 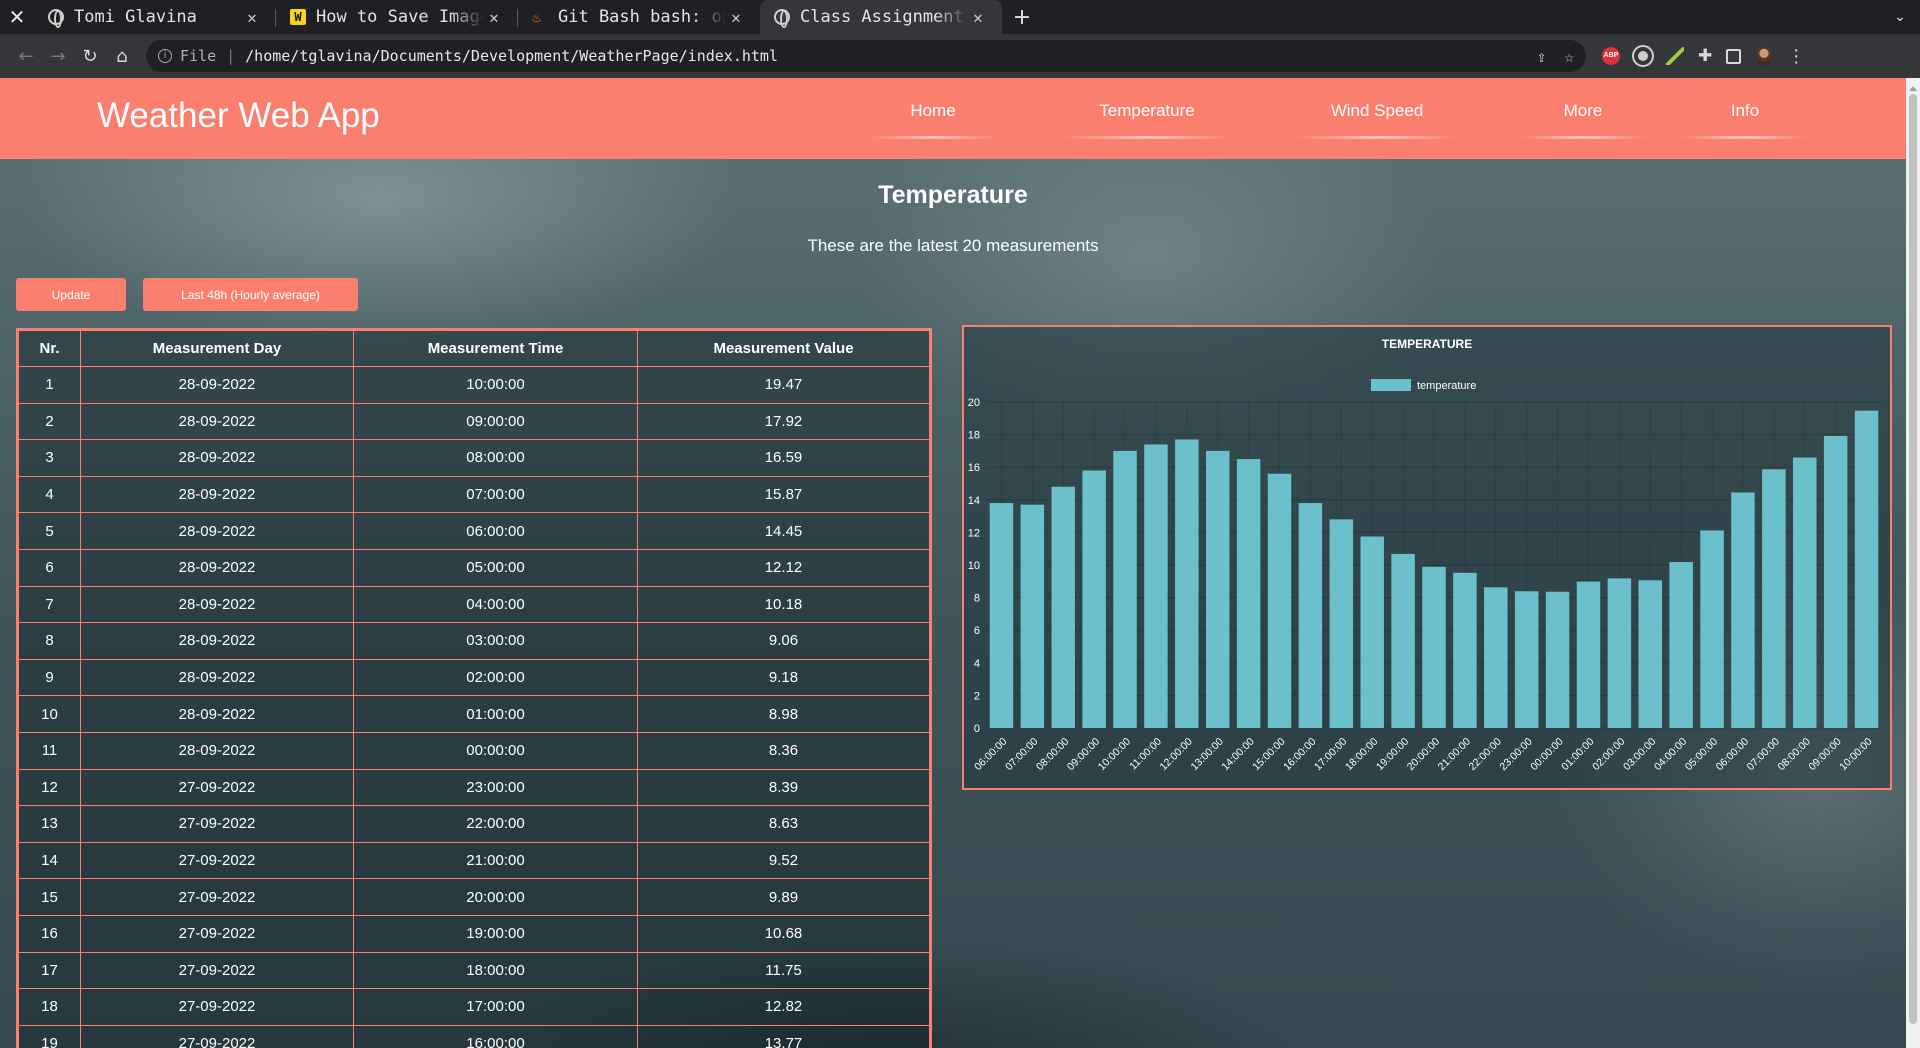 I want to click on x-tick-label: 03:00:00, so click(x=1639, y=754).